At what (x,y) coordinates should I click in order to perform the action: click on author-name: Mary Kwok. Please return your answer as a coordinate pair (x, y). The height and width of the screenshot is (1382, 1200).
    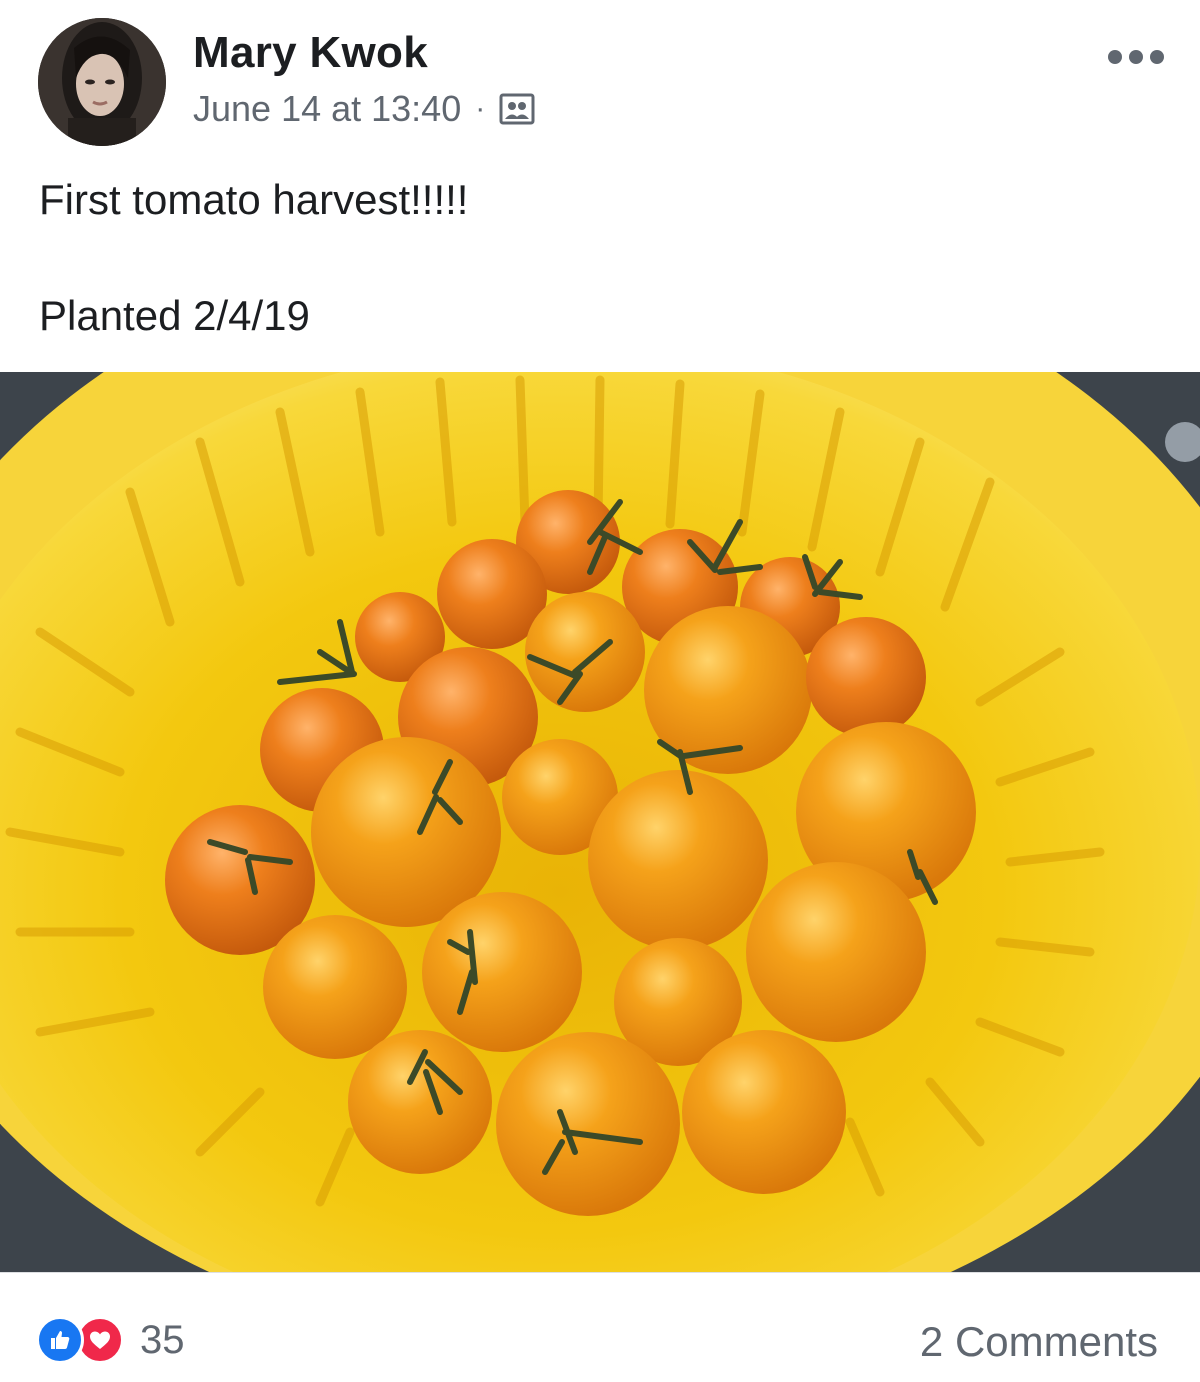
    Looking at the image, I should click on (310, 53).